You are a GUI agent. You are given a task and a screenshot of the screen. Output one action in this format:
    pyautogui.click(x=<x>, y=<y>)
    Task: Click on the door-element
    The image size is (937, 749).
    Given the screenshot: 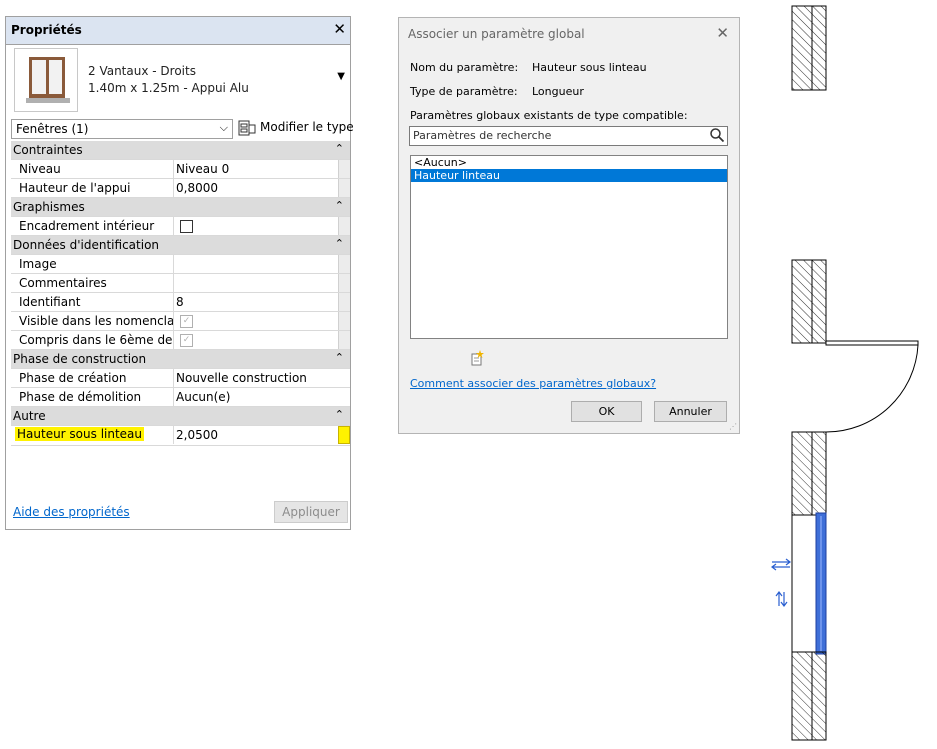 What is the action you would take?
    pyautogui.click(x=872, y=386)
    